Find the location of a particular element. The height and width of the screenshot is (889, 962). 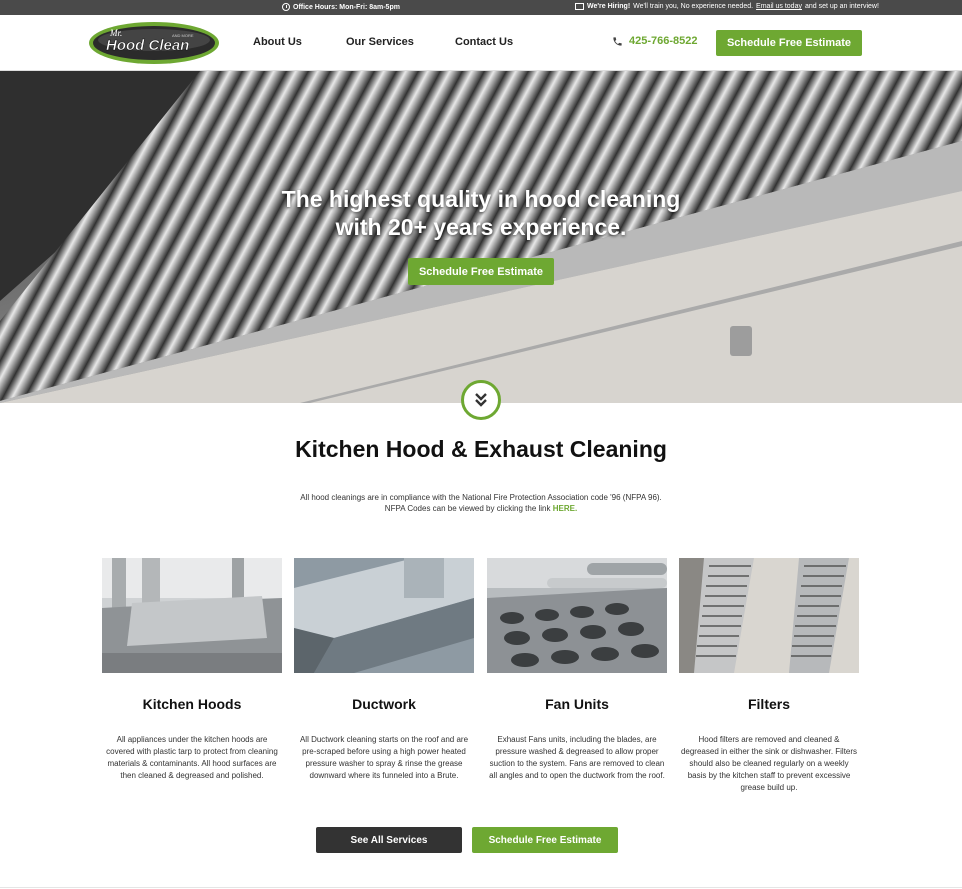

fan-units-image is located at coordinates (577, 615).